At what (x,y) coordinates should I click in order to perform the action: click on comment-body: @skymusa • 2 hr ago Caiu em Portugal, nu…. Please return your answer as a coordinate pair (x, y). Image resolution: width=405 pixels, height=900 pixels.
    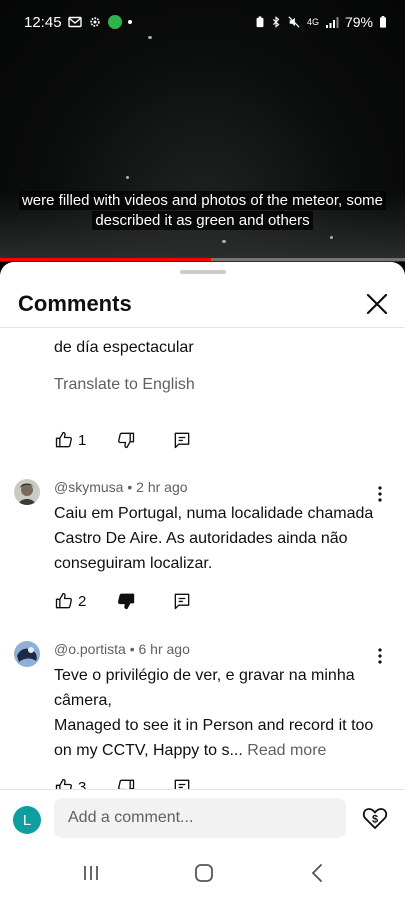
    Looking at the image, I should click on (215, 546).